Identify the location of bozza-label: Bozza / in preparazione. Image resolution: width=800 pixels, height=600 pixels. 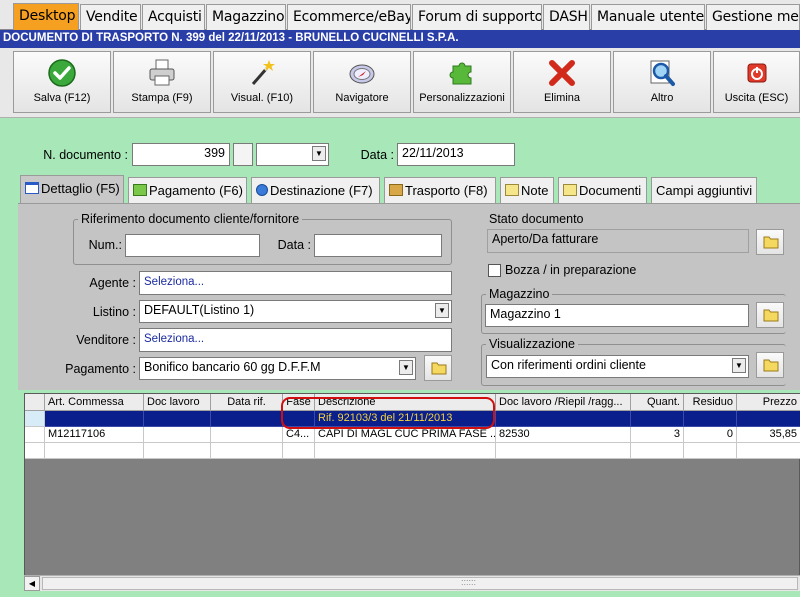
(571, 270).